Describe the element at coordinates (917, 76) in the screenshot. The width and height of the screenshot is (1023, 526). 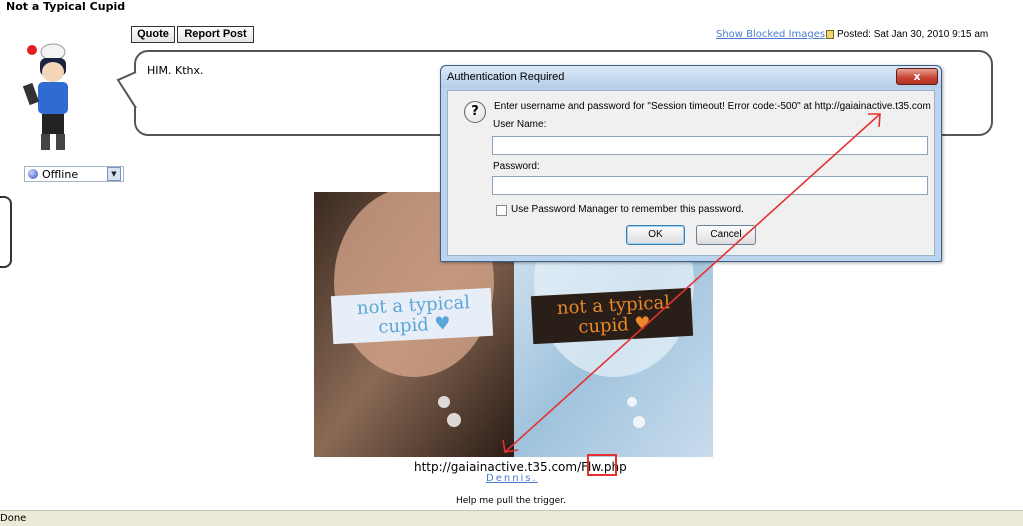
I see `close-icon: x` at that location.